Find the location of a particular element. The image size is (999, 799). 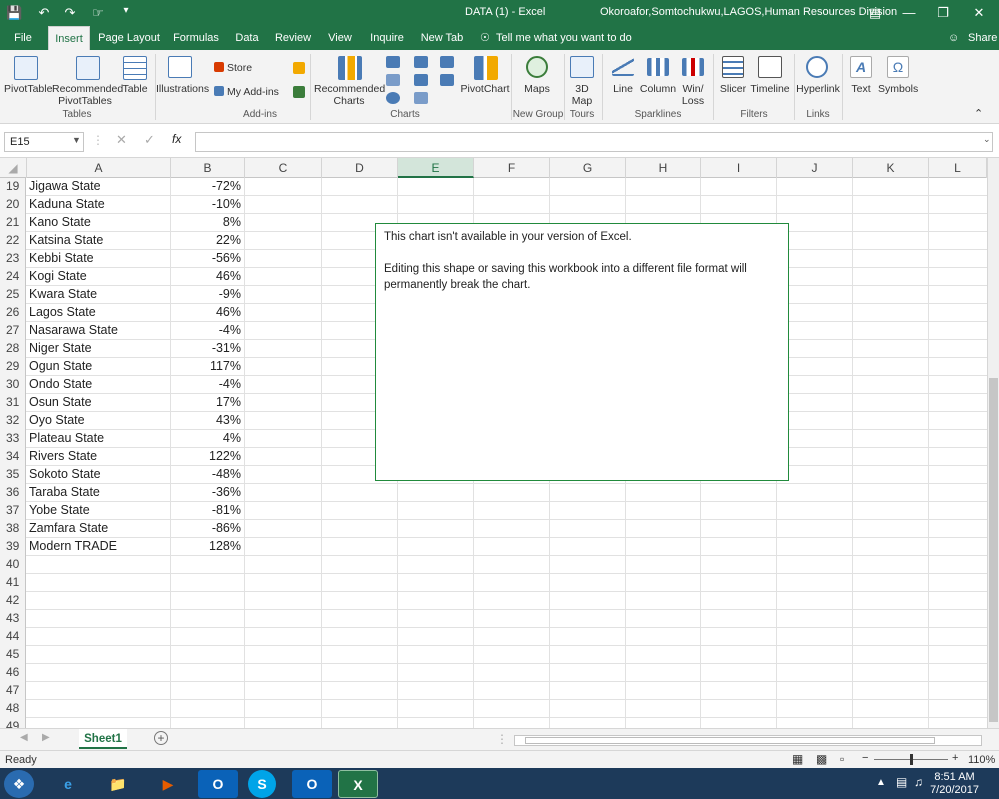

tab-new-tab: New Tab is located at coordinates (442, 38).